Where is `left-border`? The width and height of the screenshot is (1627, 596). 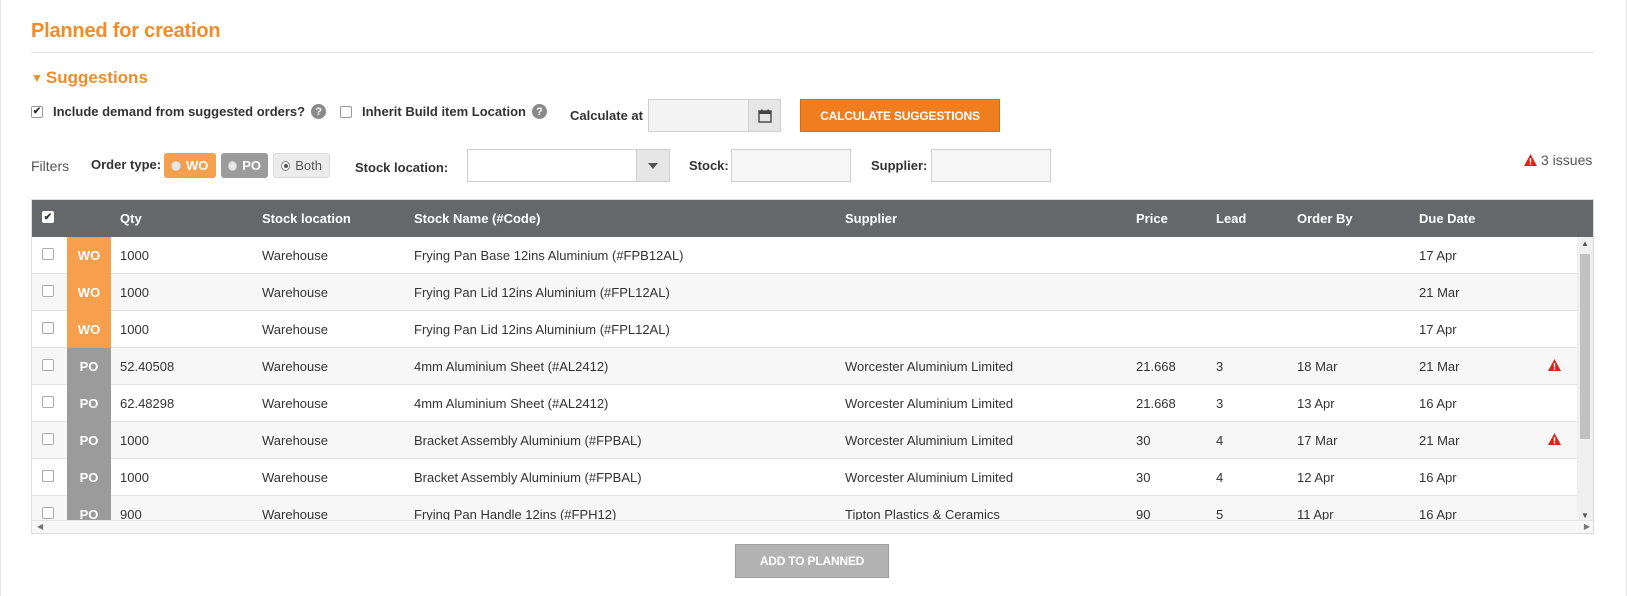
left-border is located at coordinates (0, 298).